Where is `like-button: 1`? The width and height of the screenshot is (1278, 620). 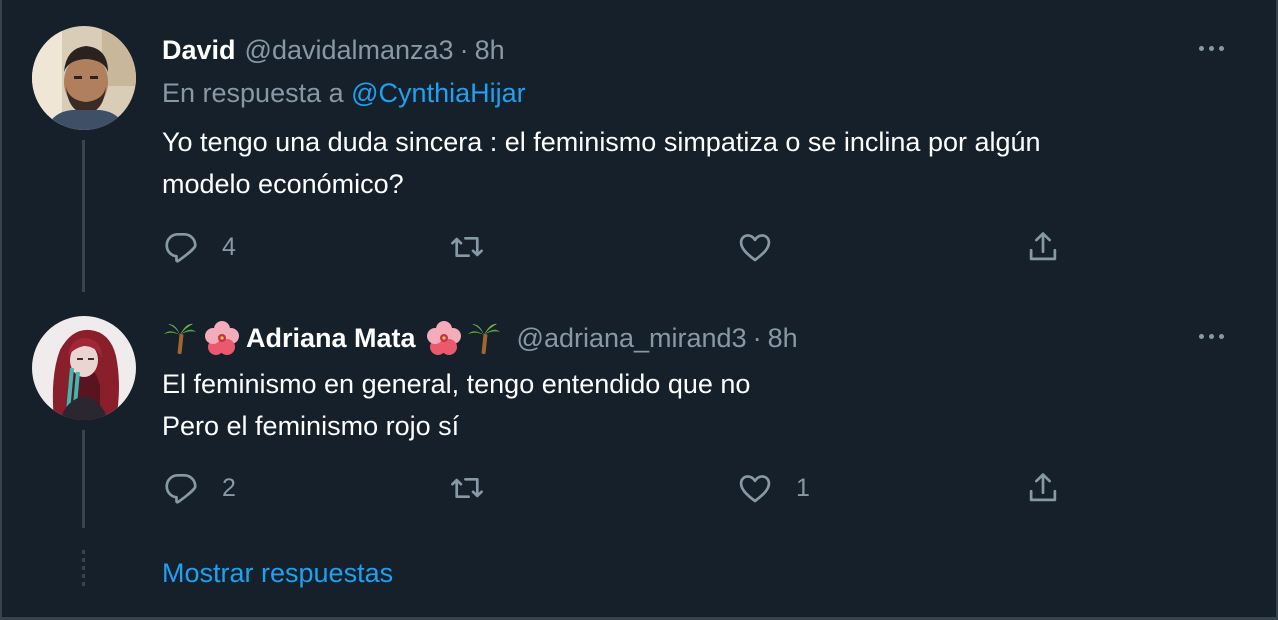
like-button: 1 is located at coordinates (773, 488).